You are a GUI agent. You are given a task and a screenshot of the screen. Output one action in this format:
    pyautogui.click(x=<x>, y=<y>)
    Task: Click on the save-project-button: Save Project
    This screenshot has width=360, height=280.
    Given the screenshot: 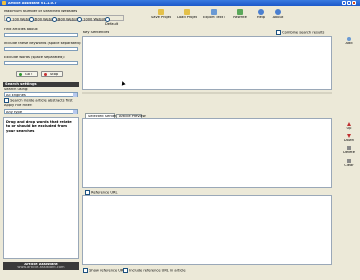 What is the action you would take?
    pyautogui.click(x=161, y=14)
    